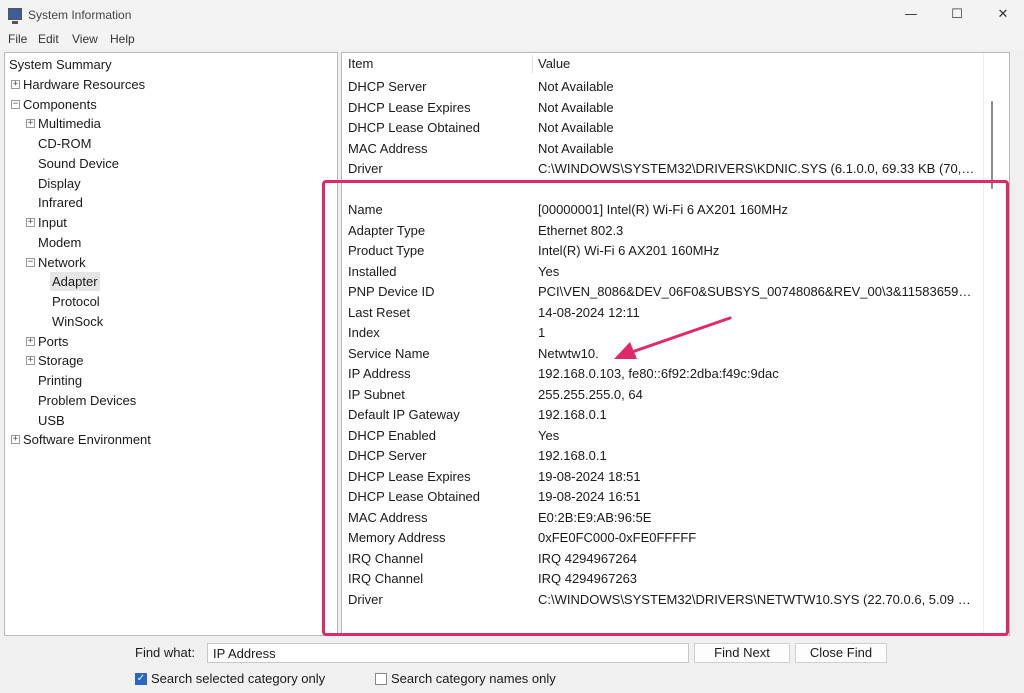 The image size is (1024, 693). I want to click on tree-item: WinSock, so click(77, 321).